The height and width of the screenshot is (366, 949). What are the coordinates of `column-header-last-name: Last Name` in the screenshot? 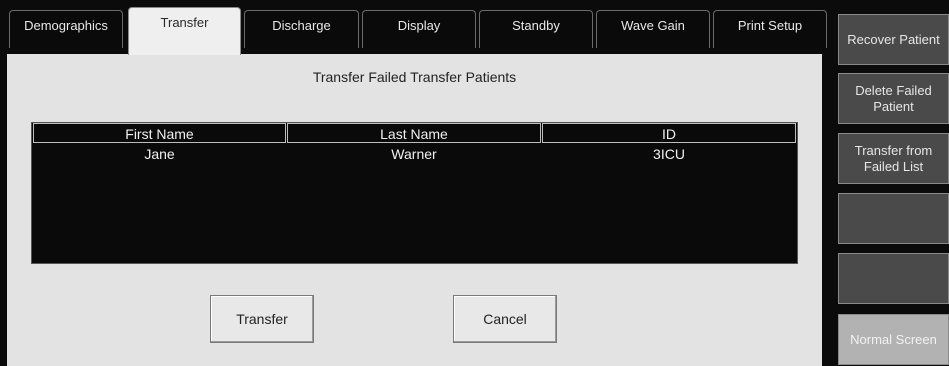 It's located at (414, 133).